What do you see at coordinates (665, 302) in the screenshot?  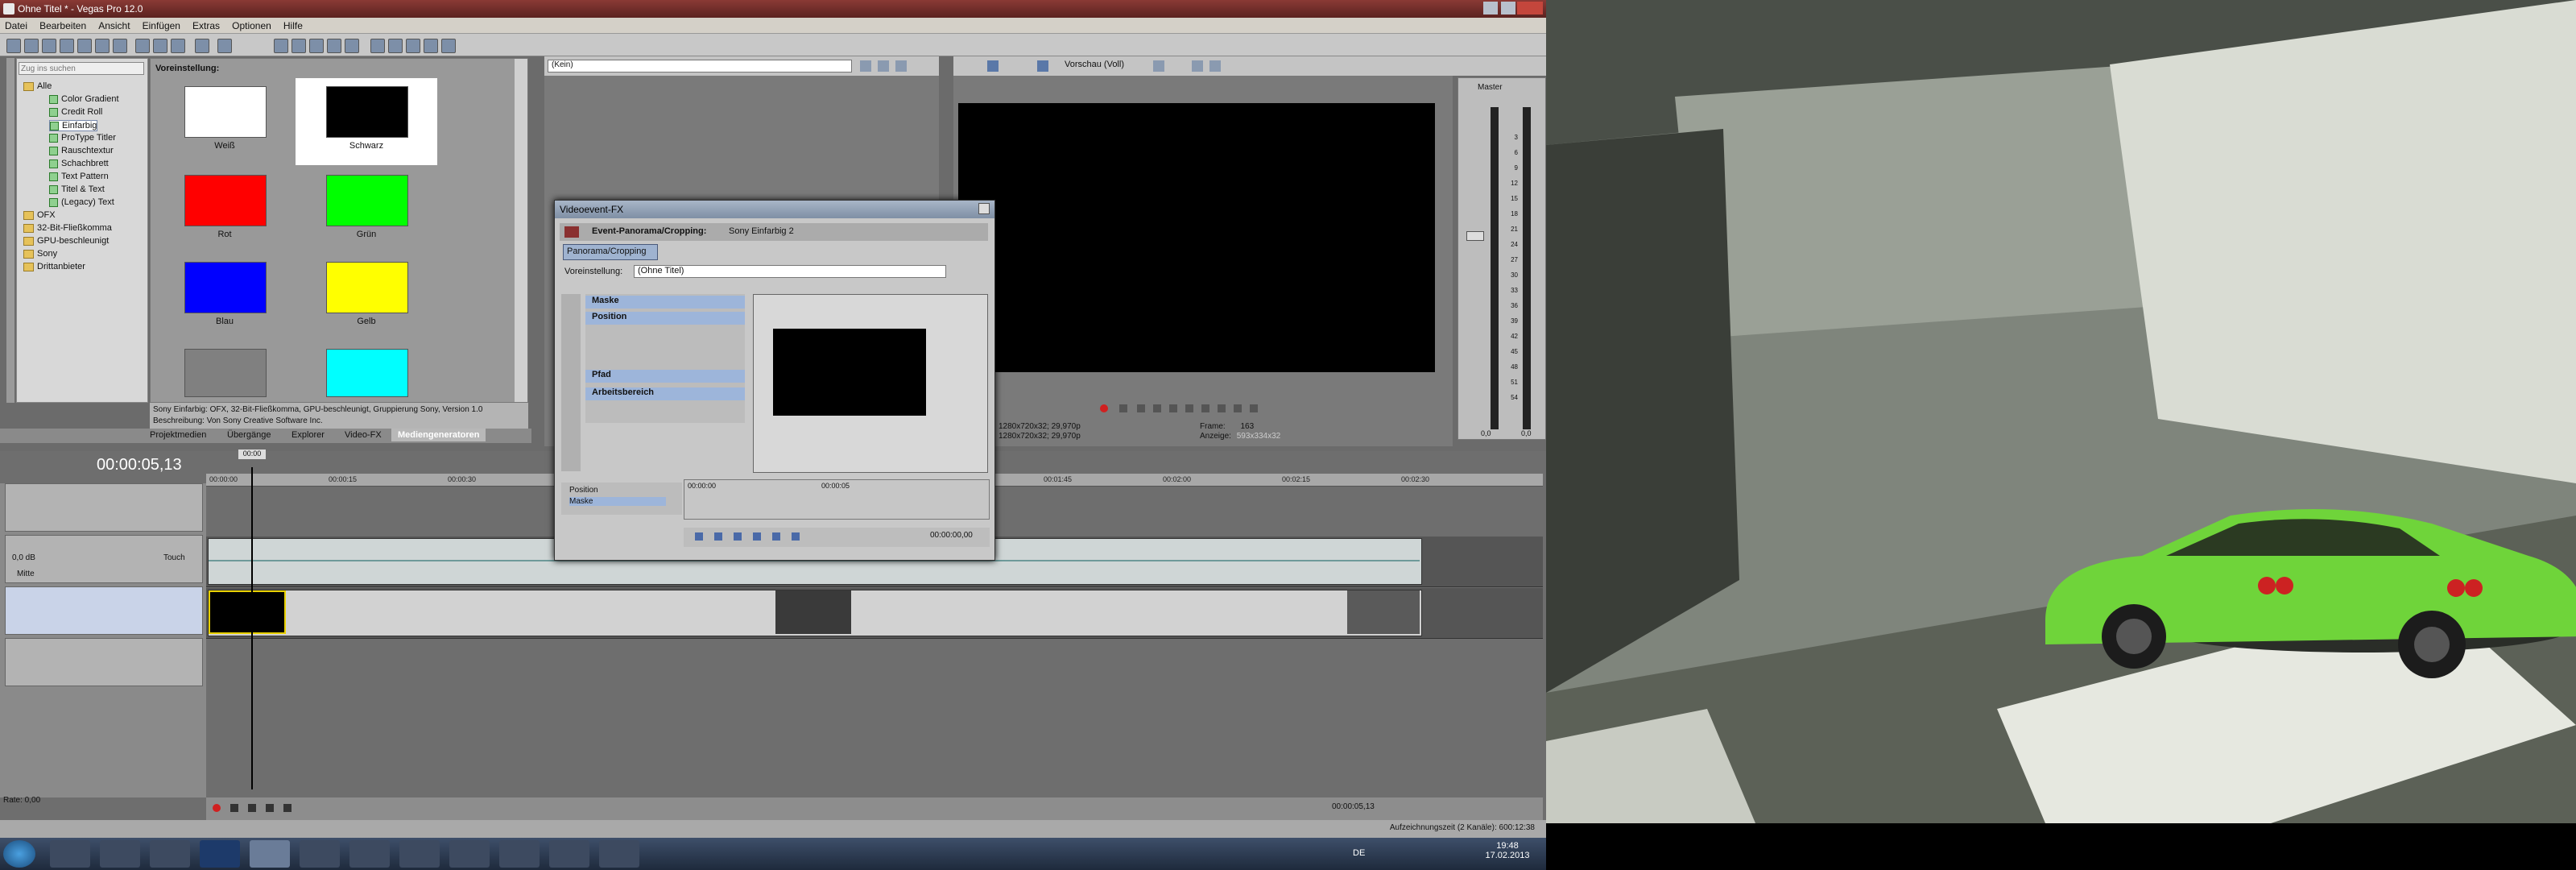 I see `section-maske: Maske` at bounding box center [665, 302].